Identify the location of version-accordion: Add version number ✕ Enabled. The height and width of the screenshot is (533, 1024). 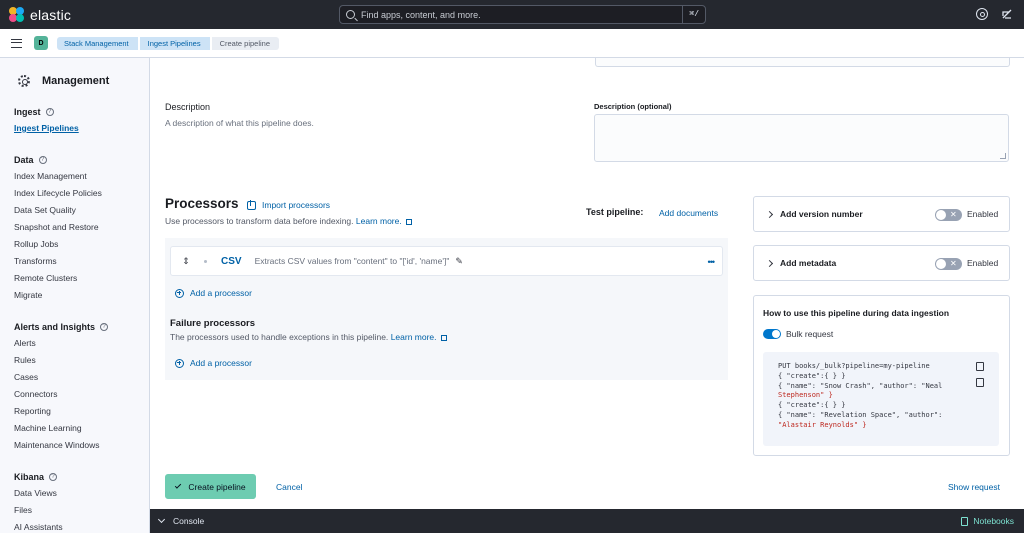
(881, 214).